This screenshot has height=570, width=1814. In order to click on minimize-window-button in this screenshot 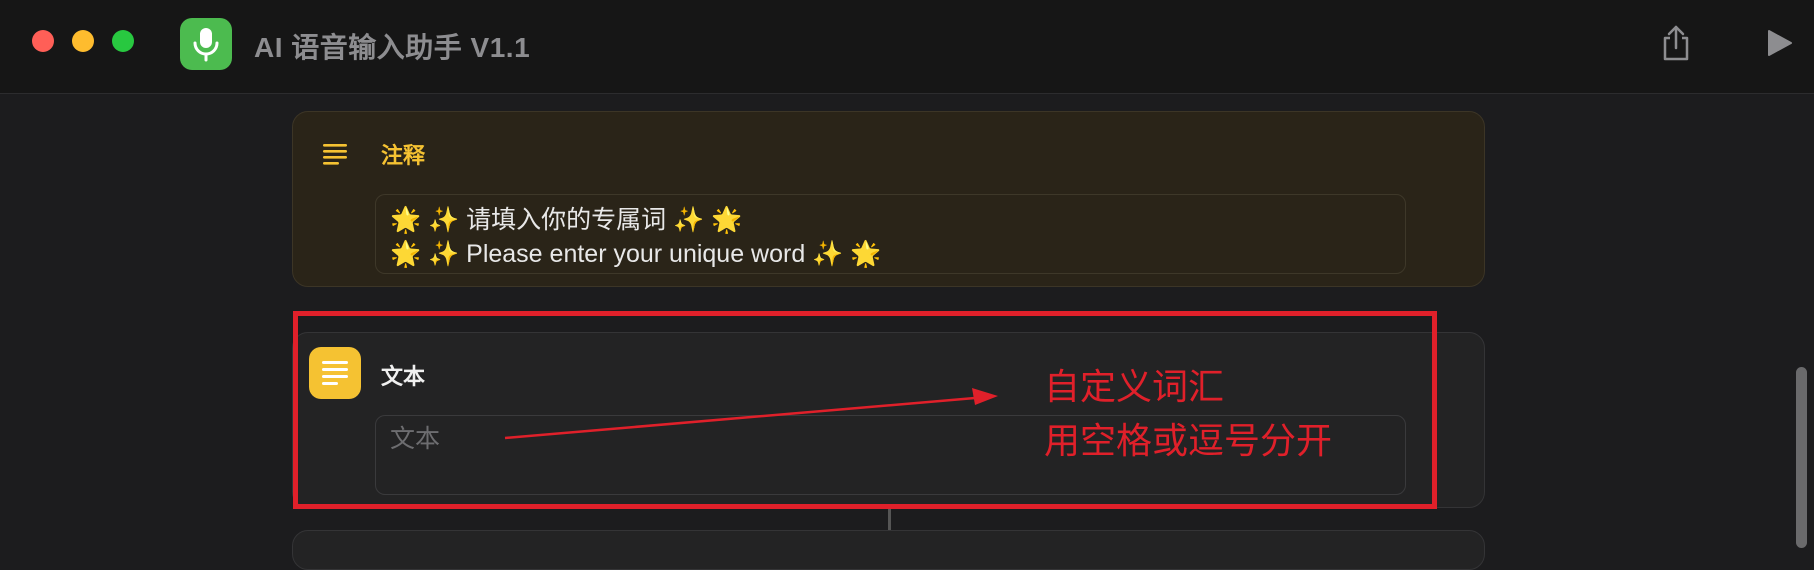, I will do `click(83, 41)`.